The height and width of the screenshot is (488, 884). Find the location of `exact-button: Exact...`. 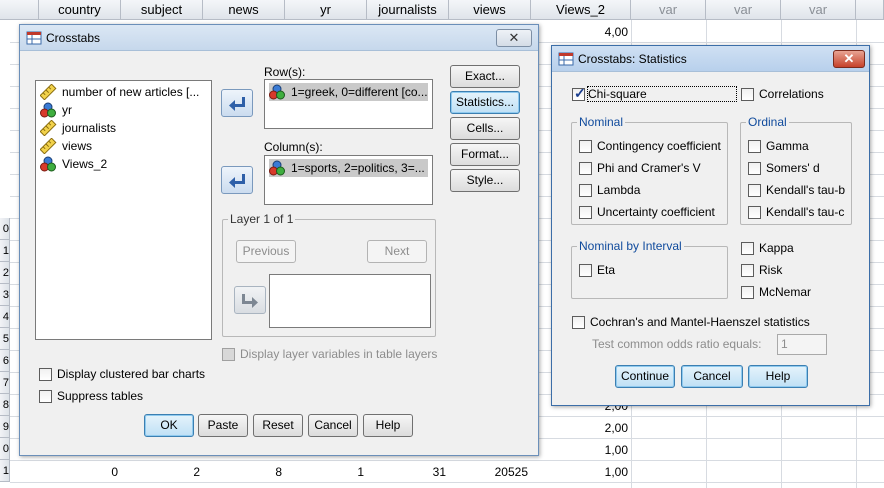

exact-button: Exact... is located at coordinates (485, 76).